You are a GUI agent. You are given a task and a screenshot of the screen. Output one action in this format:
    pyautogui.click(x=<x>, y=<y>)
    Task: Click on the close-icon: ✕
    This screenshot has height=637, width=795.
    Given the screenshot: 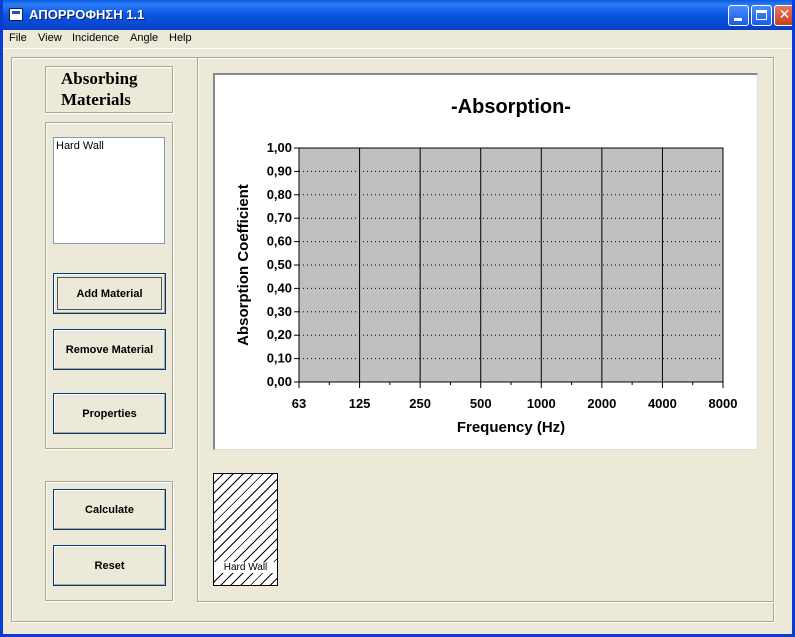 What is the action you would take?
    pyautogui.click(x=784, y=15)
    